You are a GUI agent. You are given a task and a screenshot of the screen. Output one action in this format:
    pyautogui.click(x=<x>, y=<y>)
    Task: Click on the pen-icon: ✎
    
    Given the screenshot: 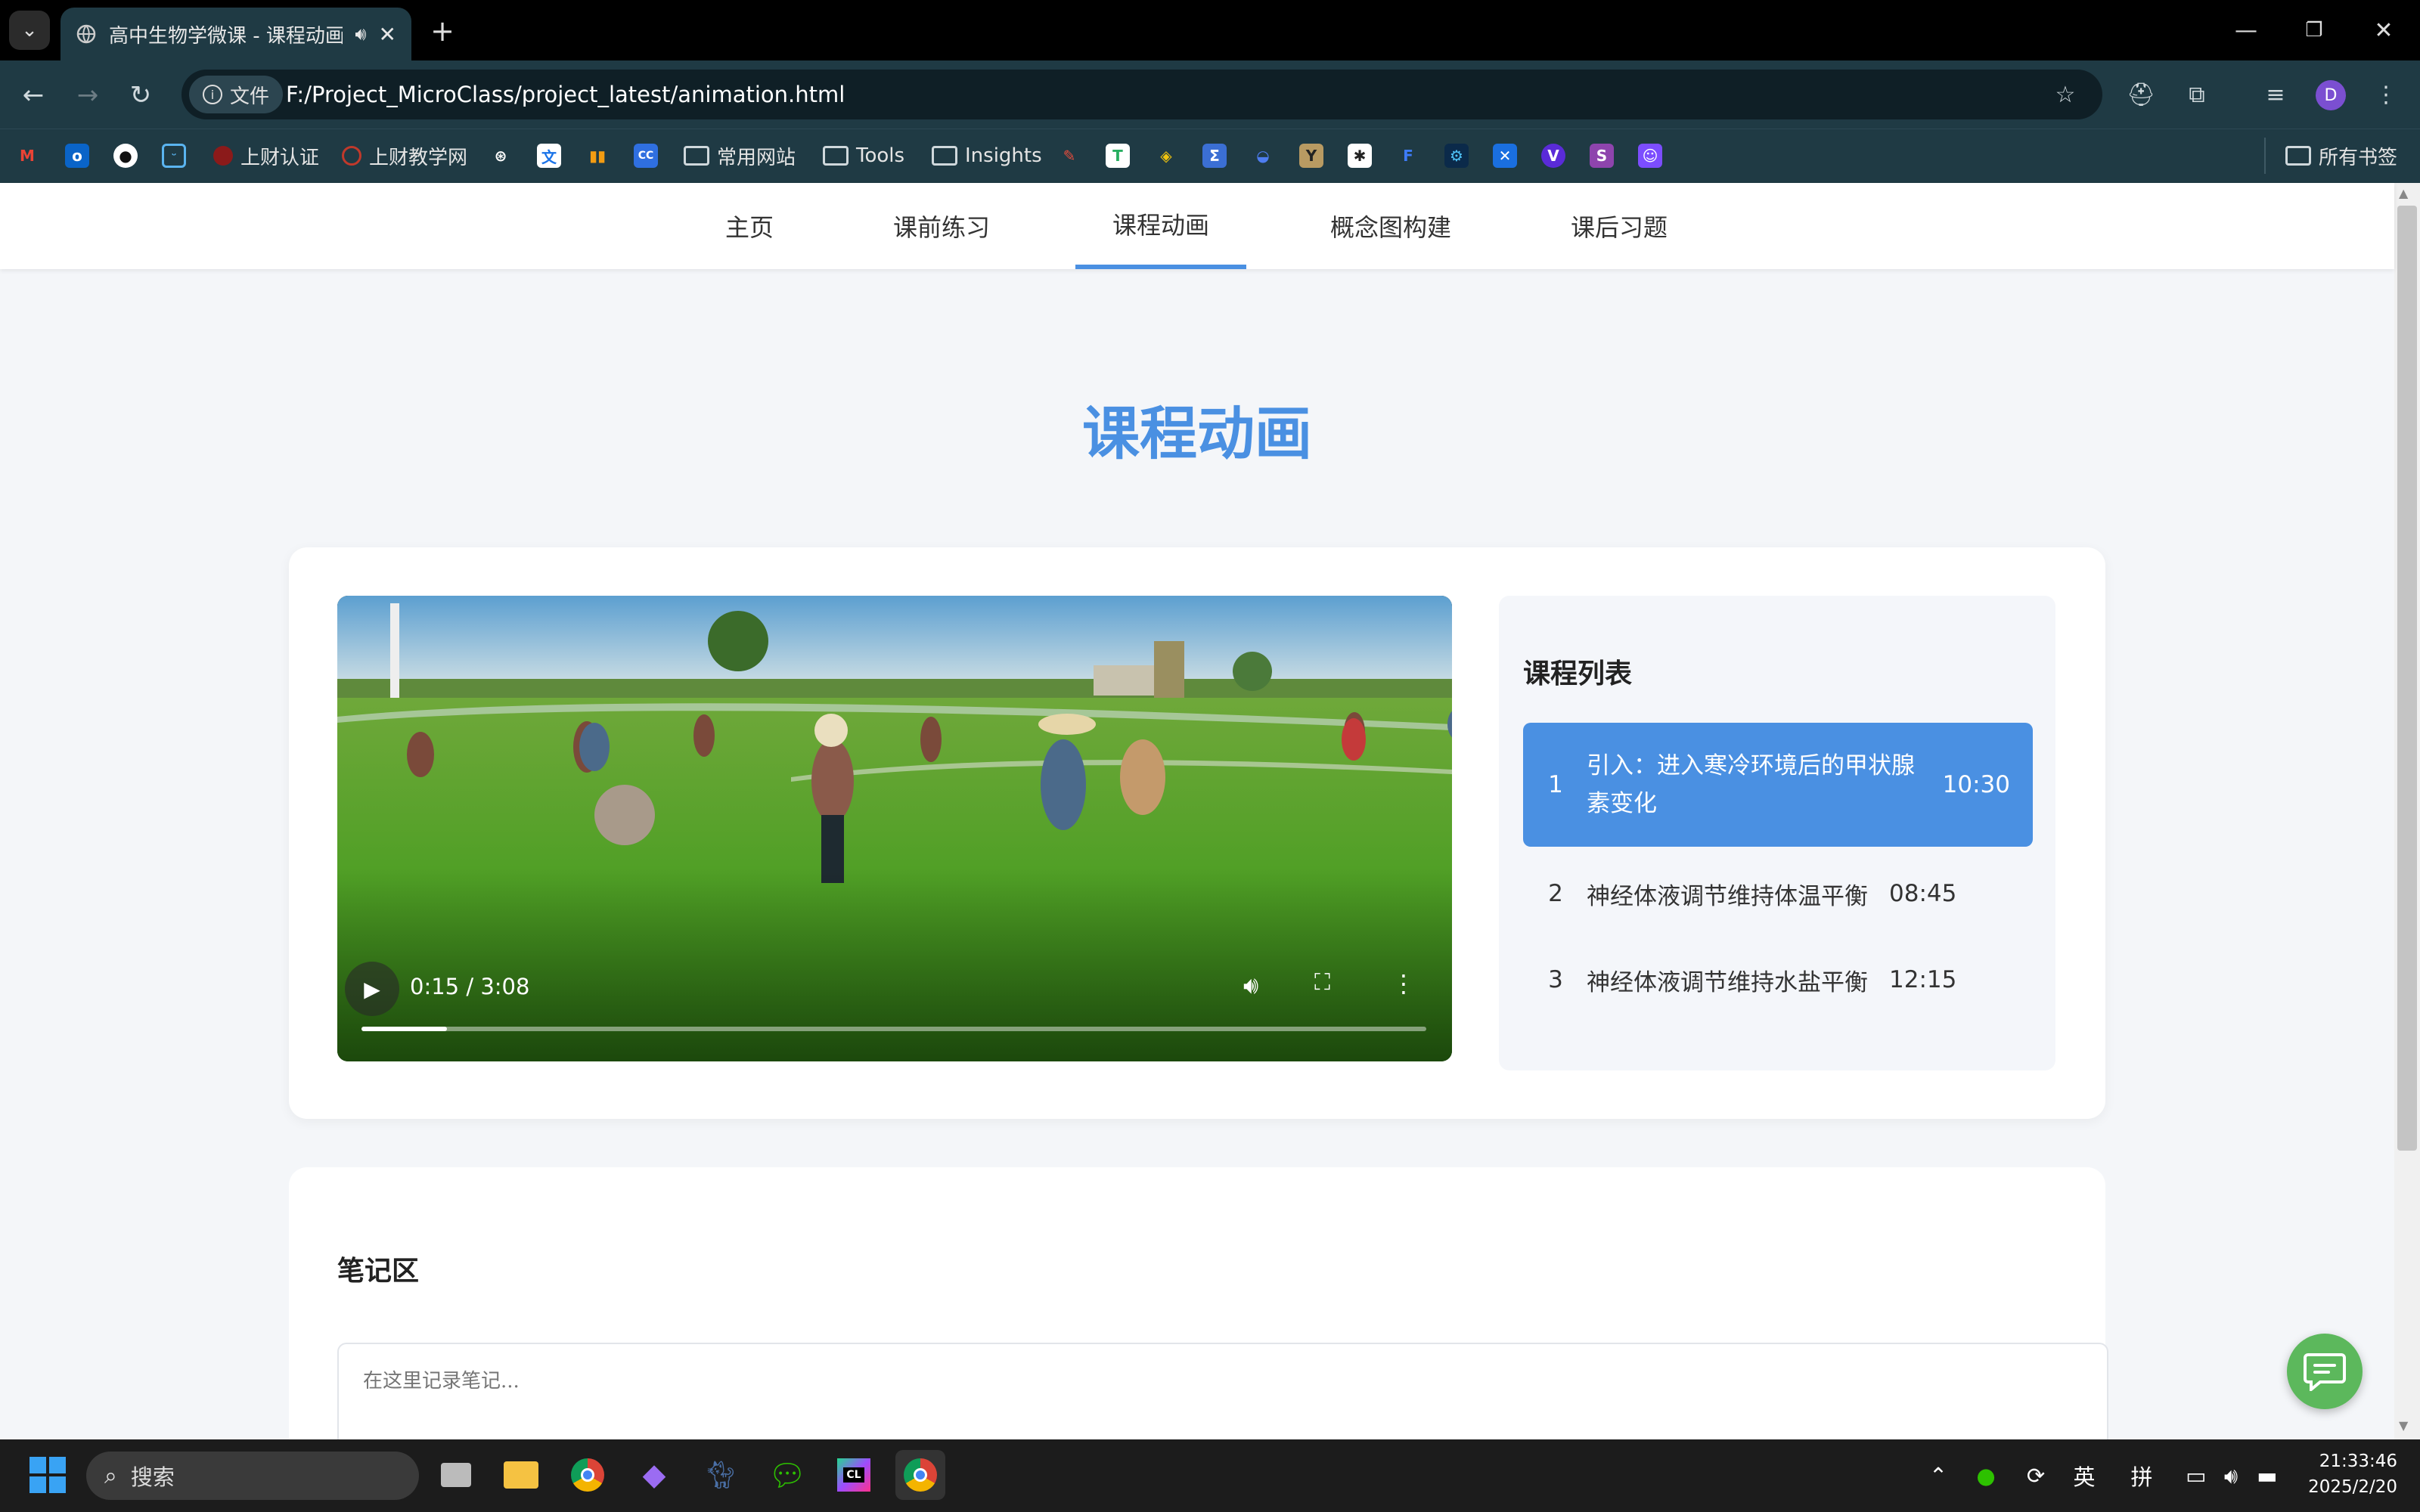 What is the action you would take?
    pyautogui.click(x=1069, y=156)
    